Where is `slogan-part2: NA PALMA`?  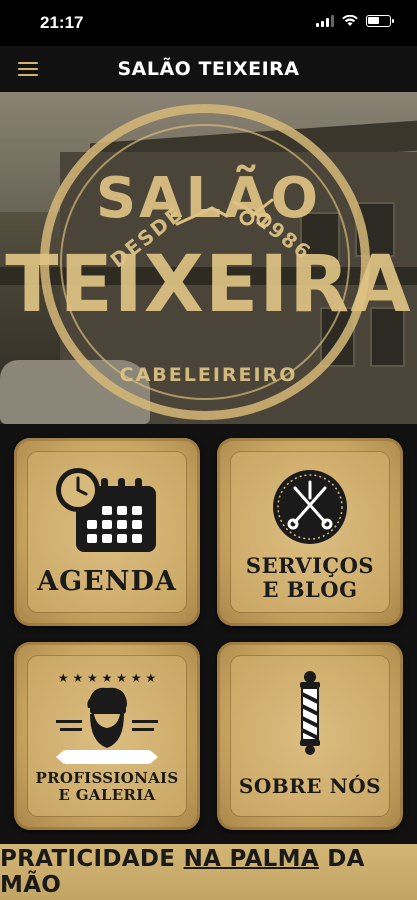
slogan-part2: NA PALMA is located at coordinates (251, 859).